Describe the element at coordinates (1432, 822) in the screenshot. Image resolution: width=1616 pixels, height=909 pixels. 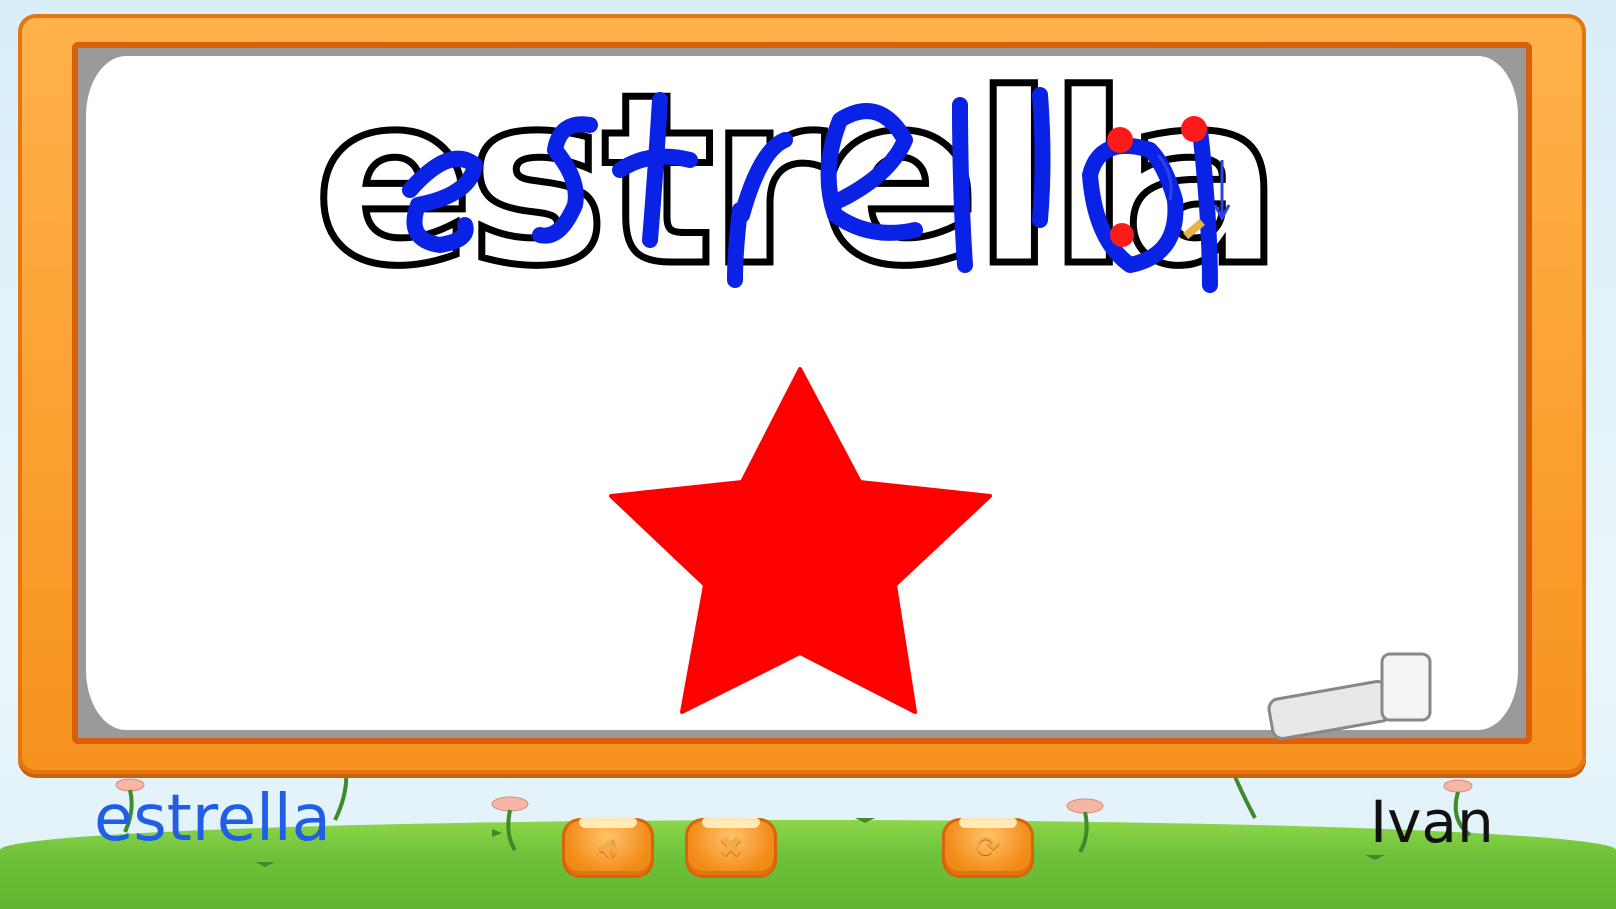
I see `student-name: Ivan` at that location.